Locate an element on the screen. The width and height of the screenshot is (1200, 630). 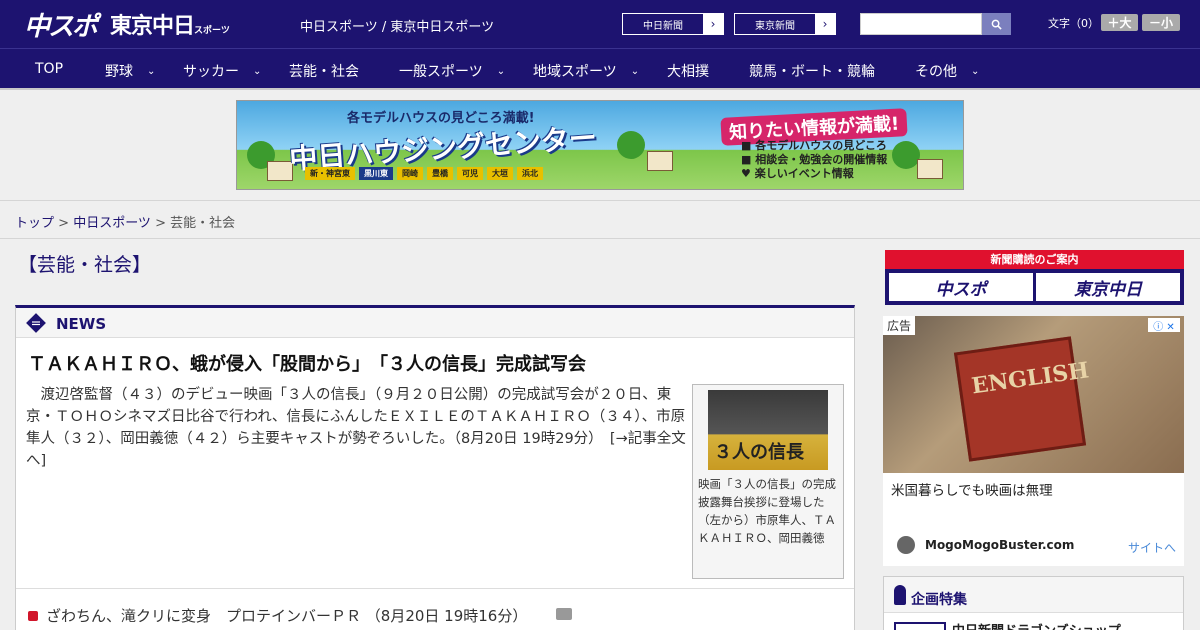
news-photo-image: ３人の信長 is located at coordinates (768, 430).